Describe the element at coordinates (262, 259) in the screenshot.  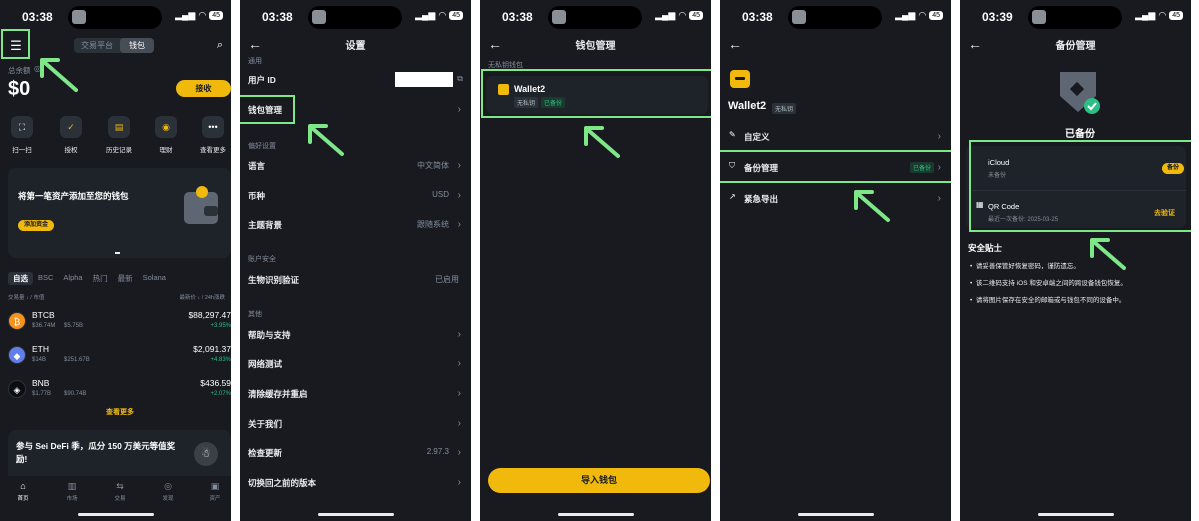
I see `section-security: 账户安全` at that location.